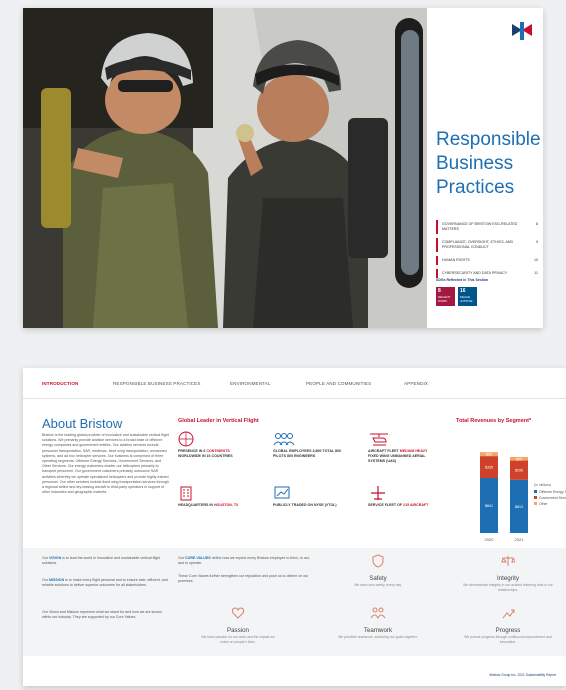 This screenshot has height=690, width=566. What do you see at coordinates (537, 242) in the screenshot?
I see `toc-item-page: 9` at bounding box center [537, 242].